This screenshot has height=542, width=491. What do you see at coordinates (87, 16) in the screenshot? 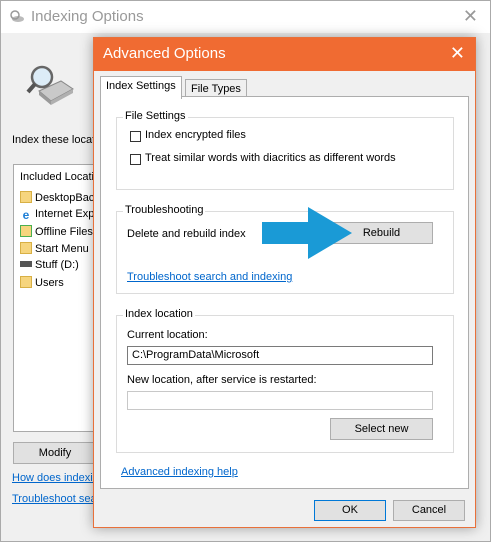
I see `window-title: Indexing Options` at bounding box center [87, 16].